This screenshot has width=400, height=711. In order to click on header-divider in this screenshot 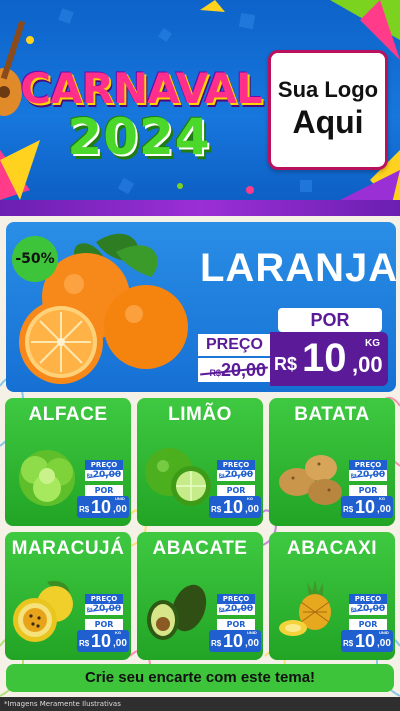, I will do `click(200, 208)`.